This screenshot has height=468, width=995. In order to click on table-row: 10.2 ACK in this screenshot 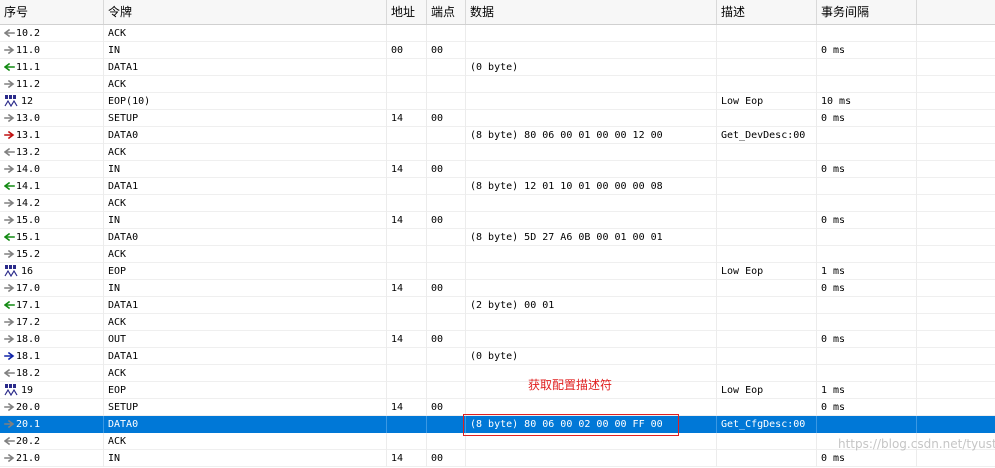, I will do `click(497, 33)`.